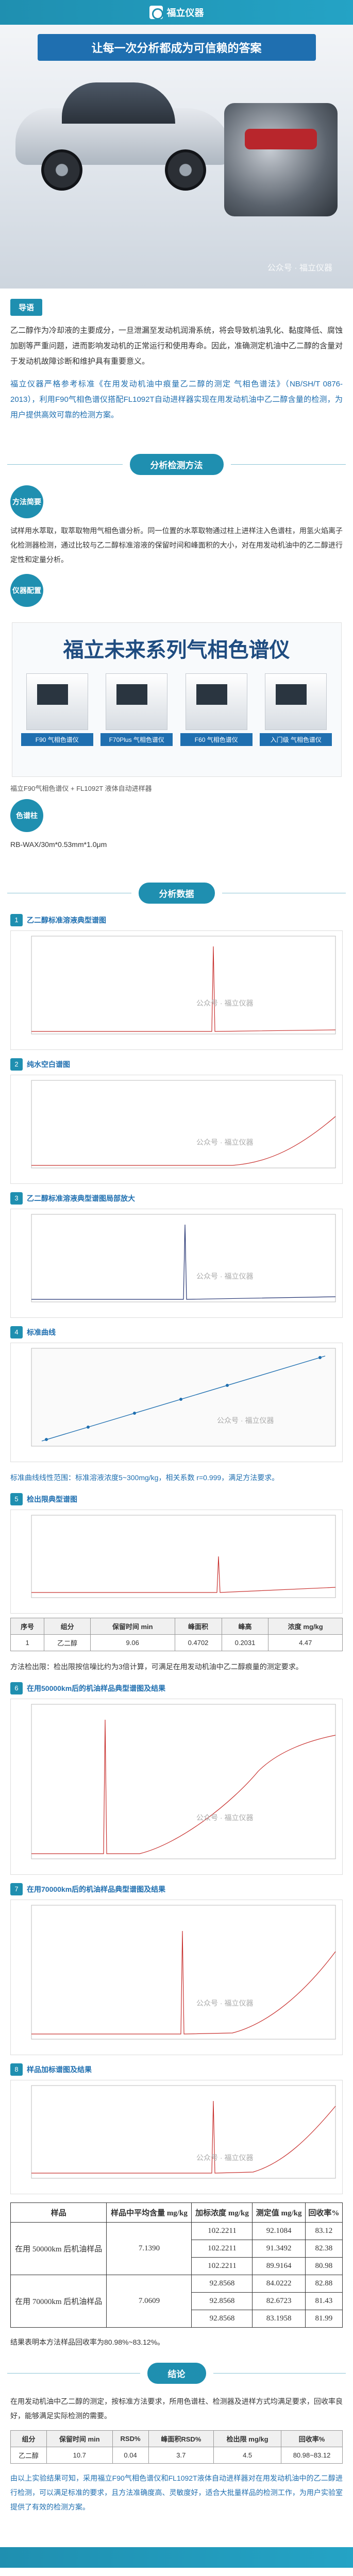 The image size is (353, 2576). Describe the element at coordinates (281, 159) in the screenshot. I see `engine-image` at that location.